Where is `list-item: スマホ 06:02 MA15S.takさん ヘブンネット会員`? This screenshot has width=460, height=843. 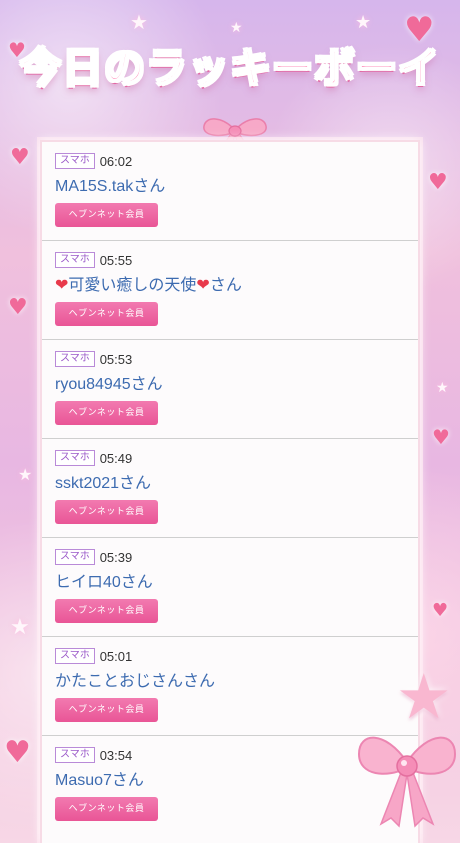
list-item: スマホ 06:02 MA15S.takさん ヘブンネット会員 is located at coordinates (230, 191).